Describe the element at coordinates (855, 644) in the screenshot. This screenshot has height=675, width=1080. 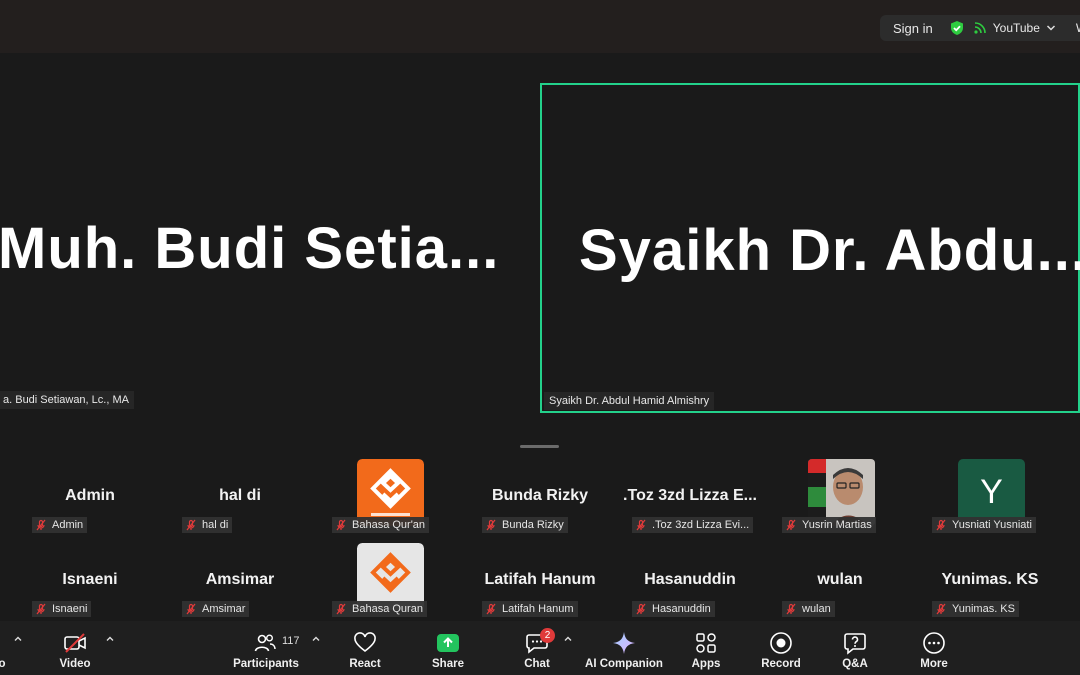
I see `question-icon` at that location.